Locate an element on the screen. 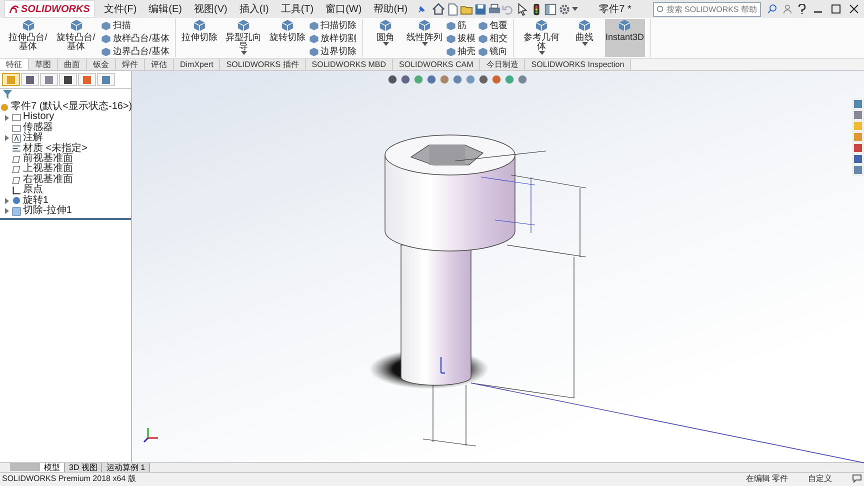 Image resolution: width=864 pixels, height=486 pixels. tree-item: 原点 is located at coordinates (65, 190).